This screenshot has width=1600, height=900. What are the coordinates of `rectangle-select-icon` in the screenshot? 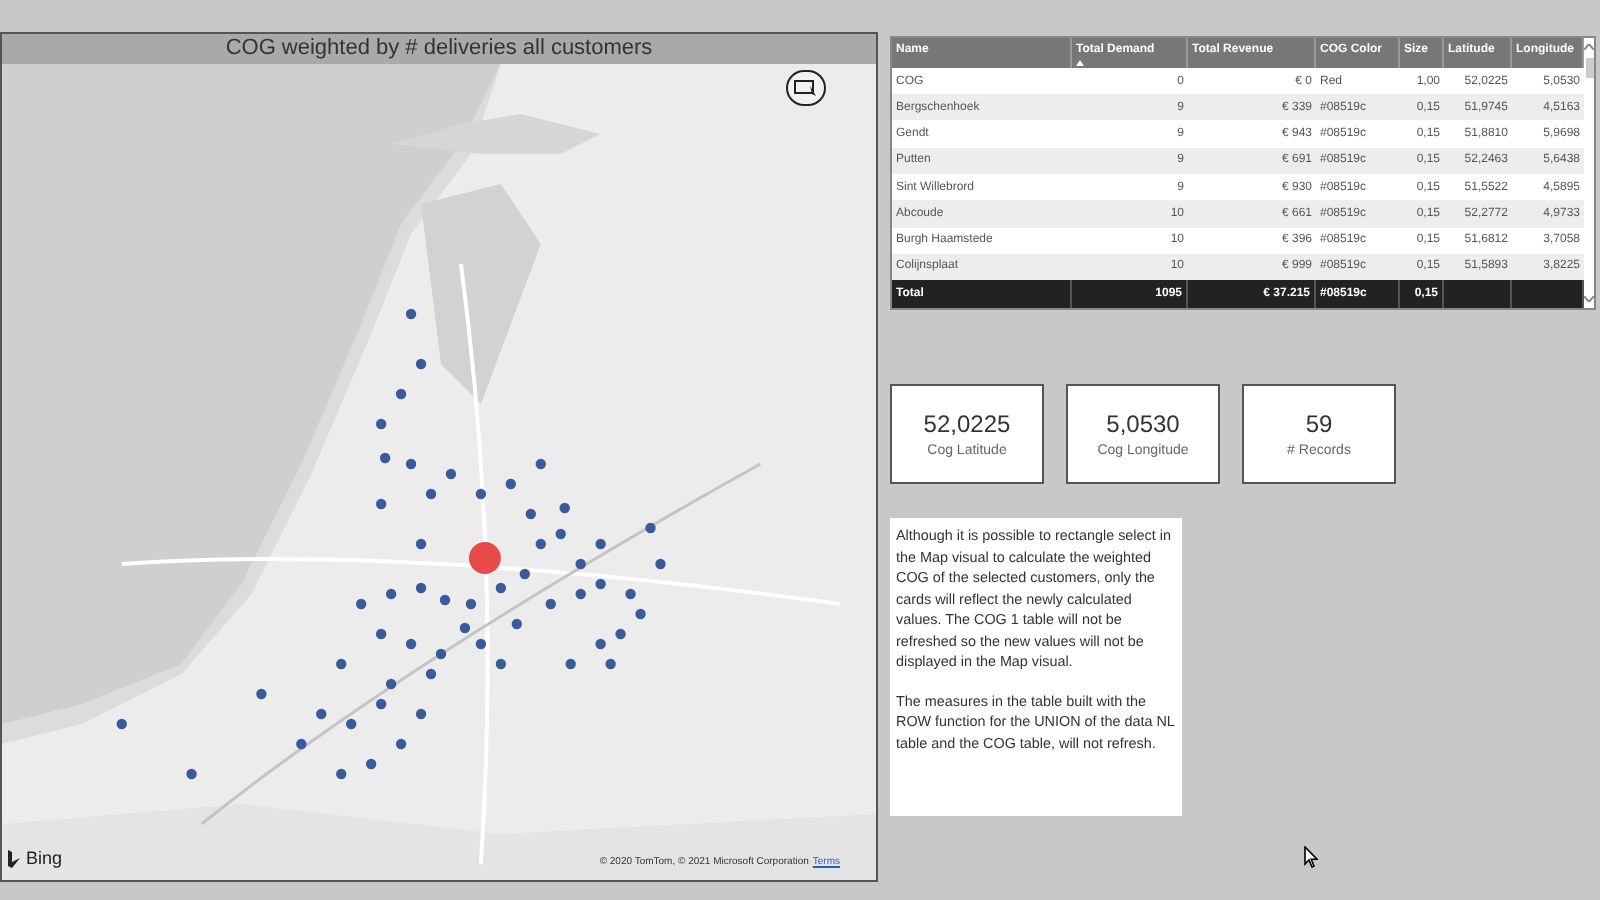 It's located at (806, 88).